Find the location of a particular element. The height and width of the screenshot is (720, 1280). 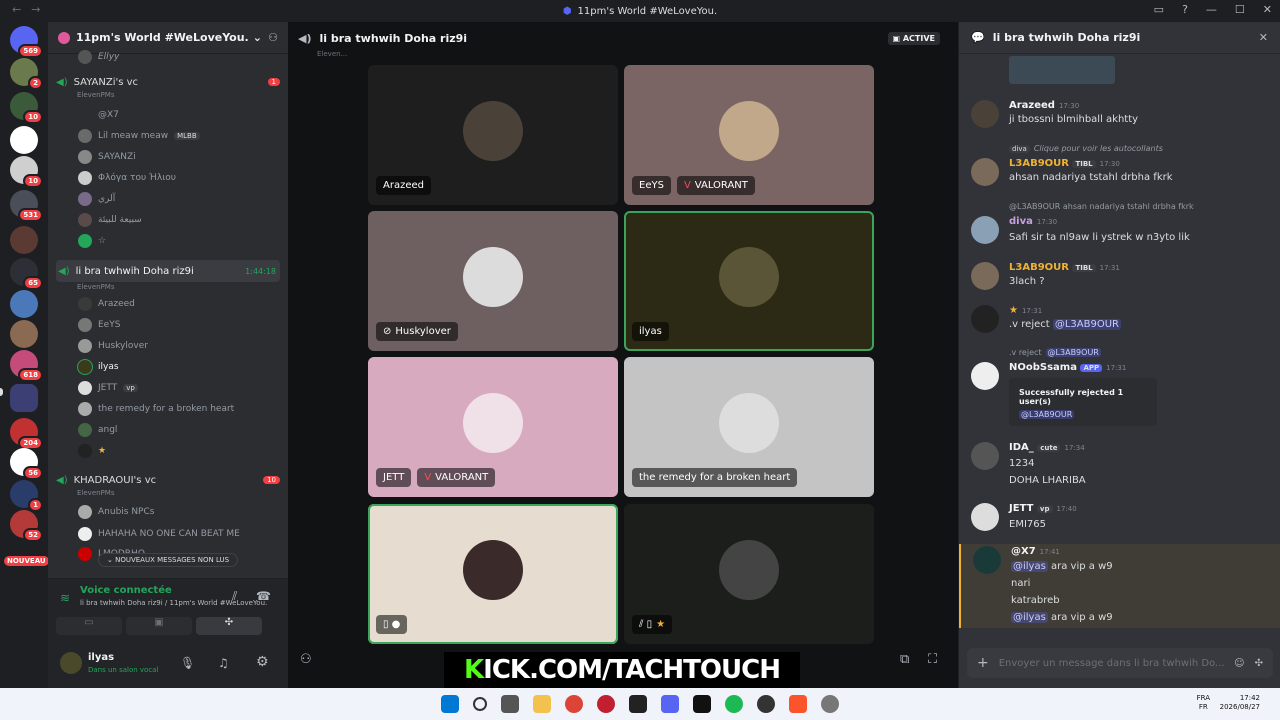

list-item: SAYANZi is located at coordinates (178, 157).